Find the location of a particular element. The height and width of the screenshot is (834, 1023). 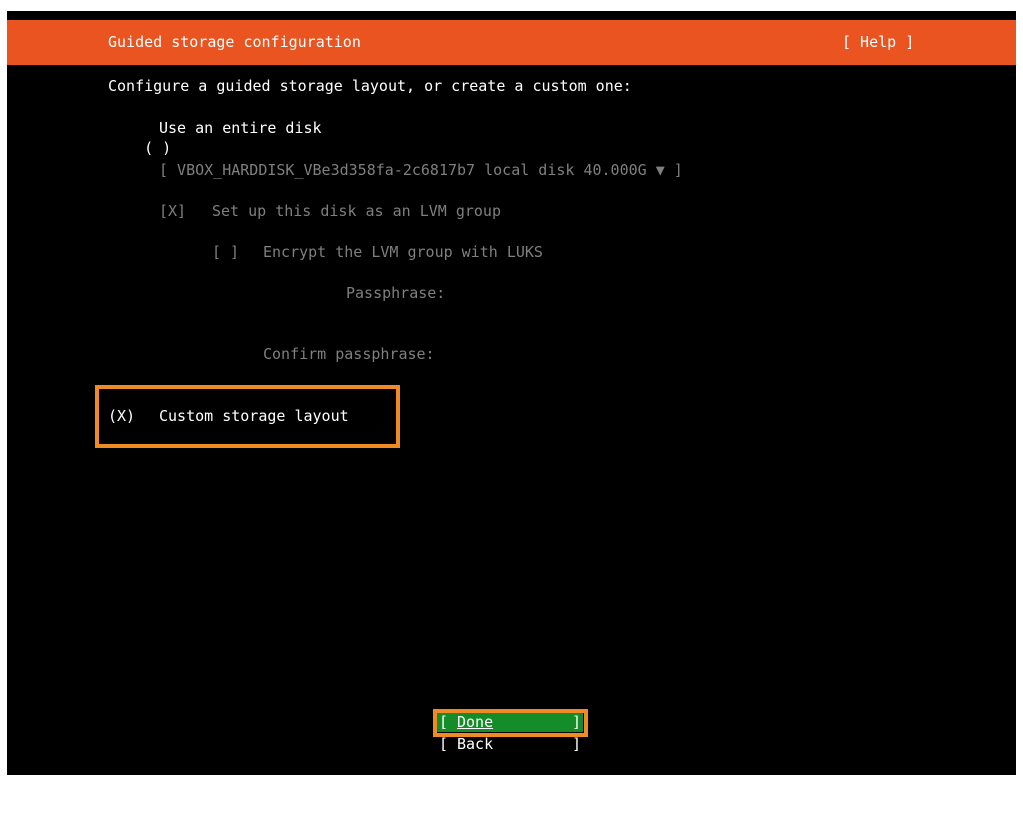

header-bar: Guided storage configuration [ Help ] is located at coordinates (511, 42).